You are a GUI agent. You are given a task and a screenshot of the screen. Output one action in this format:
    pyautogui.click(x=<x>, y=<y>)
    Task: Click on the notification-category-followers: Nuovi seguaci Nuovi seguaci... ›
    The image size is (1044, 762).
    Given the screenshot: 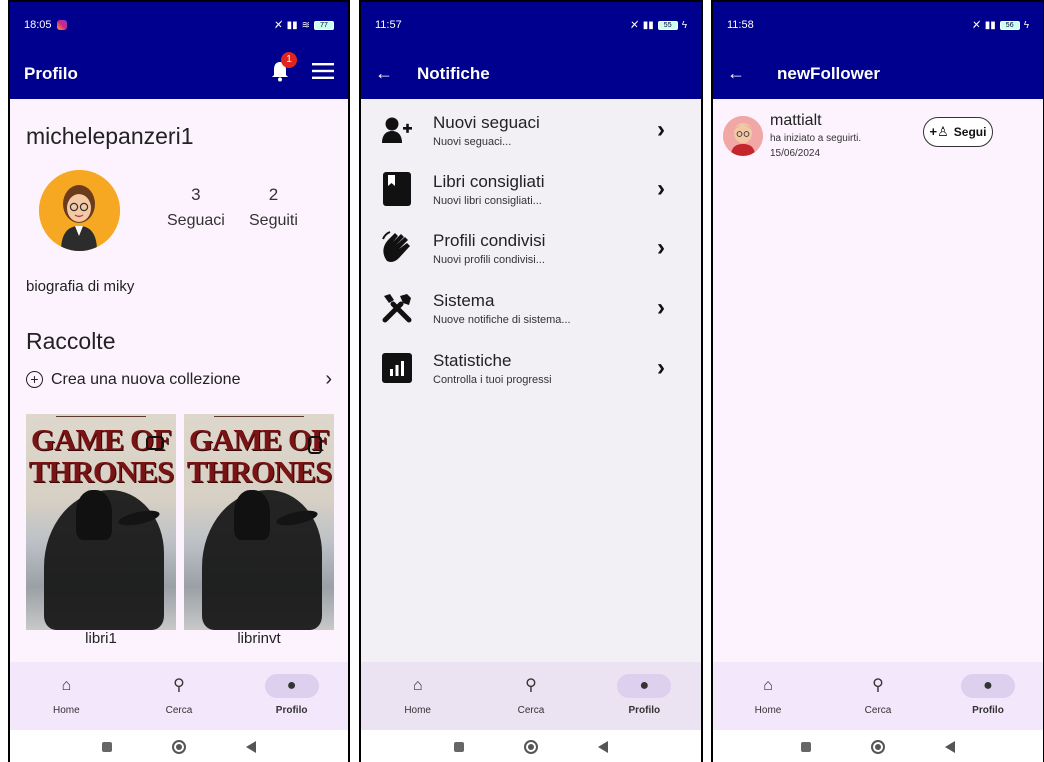 What is the action you would take?
    pyautogui.click(x=531, y=130)
    